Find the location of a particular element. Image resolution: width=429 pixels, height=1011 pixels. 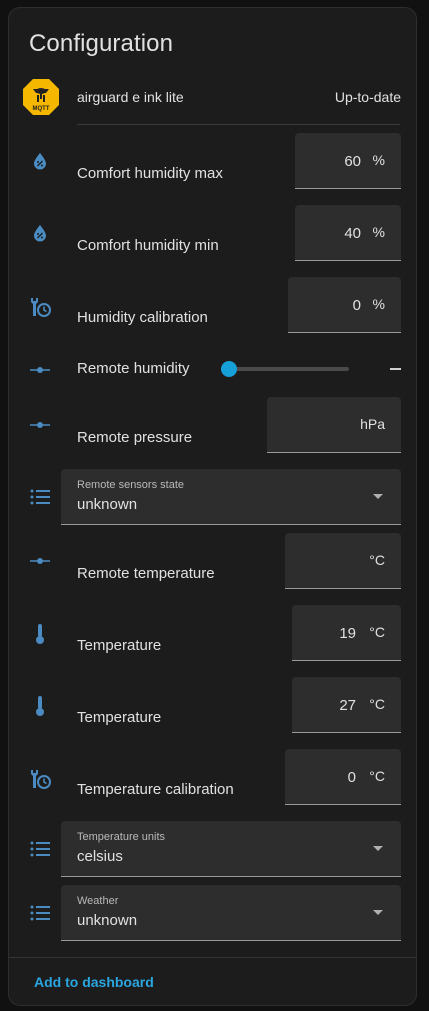

remote-humidity-slider-thumb is located at coordinates (229, 369).